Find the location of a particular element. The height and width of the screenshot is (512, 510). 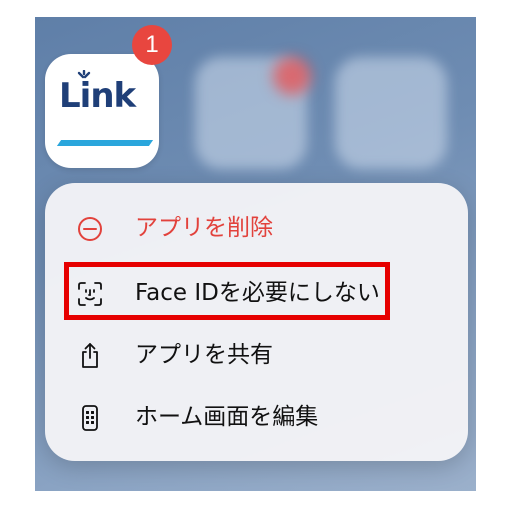

phone-icon is located at coordinates (90, 418).